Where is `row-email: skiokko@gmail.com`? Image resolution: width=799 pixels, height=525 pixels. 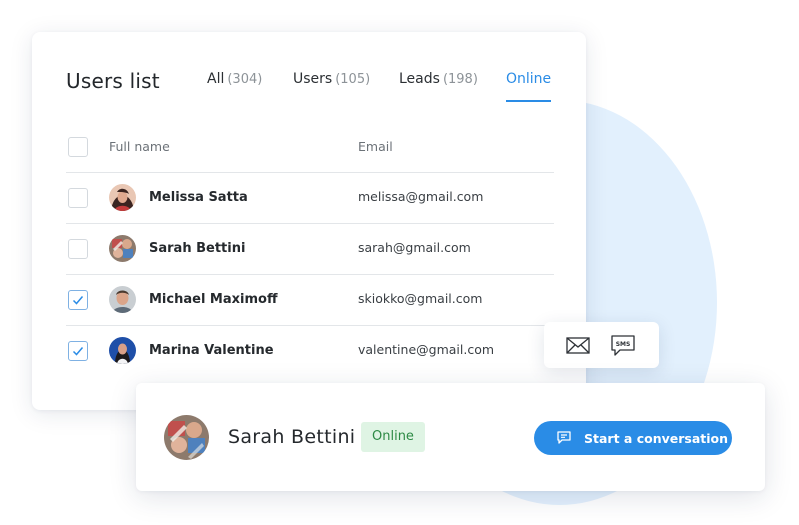
row-email: skiokko@gmail.com is located at coordinates (420, 298).